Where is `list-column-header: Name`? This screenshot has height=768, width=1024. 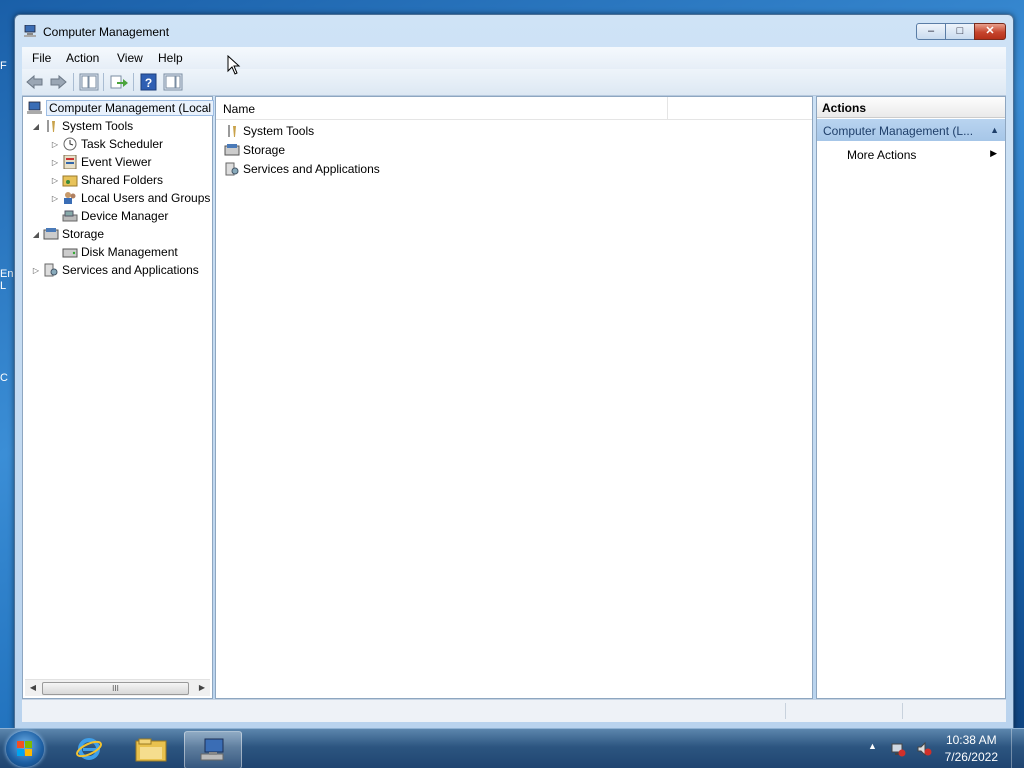 list-column-header: Name is located at coordinates (514, 108).